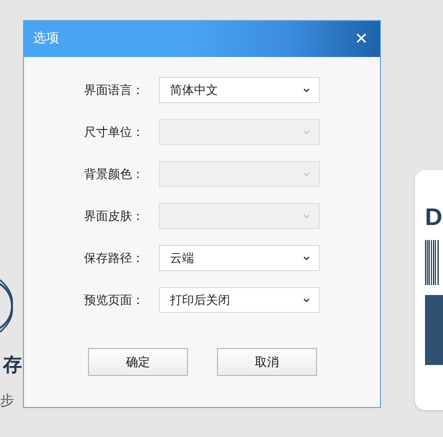 The height and width of the screenshot is (437, 443). Describe the element at coordinates (113, 90) in the screenshot. I see `field-label: 界面语言：` at that location.